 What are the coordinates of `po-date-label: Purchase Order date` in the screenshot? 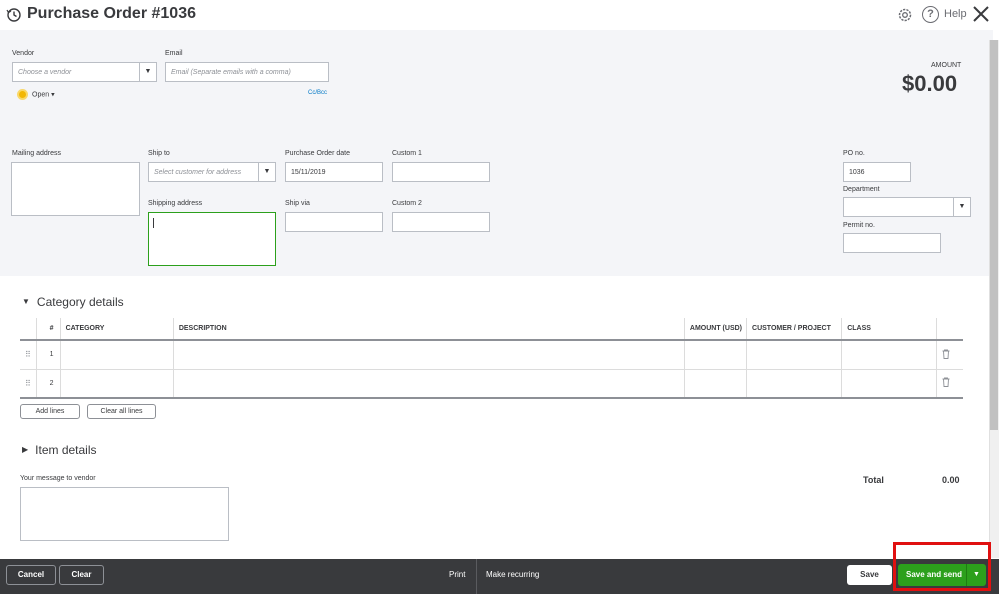 It's located at (317, 153).